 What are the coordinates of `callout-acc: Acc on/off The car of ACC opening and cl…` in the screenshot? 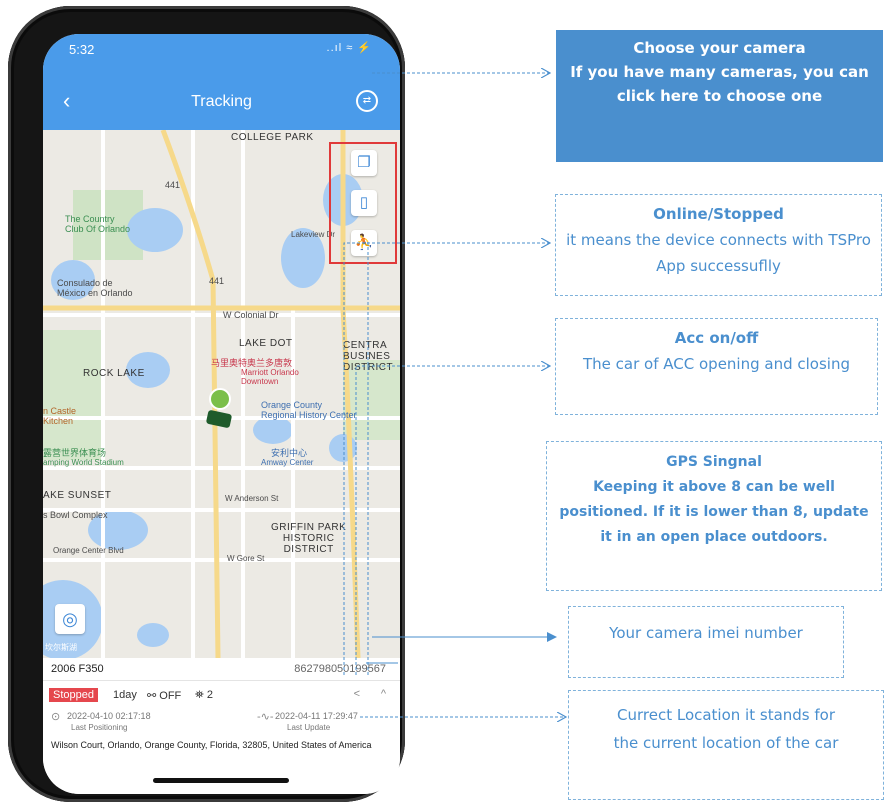 It's located at (716, 366).